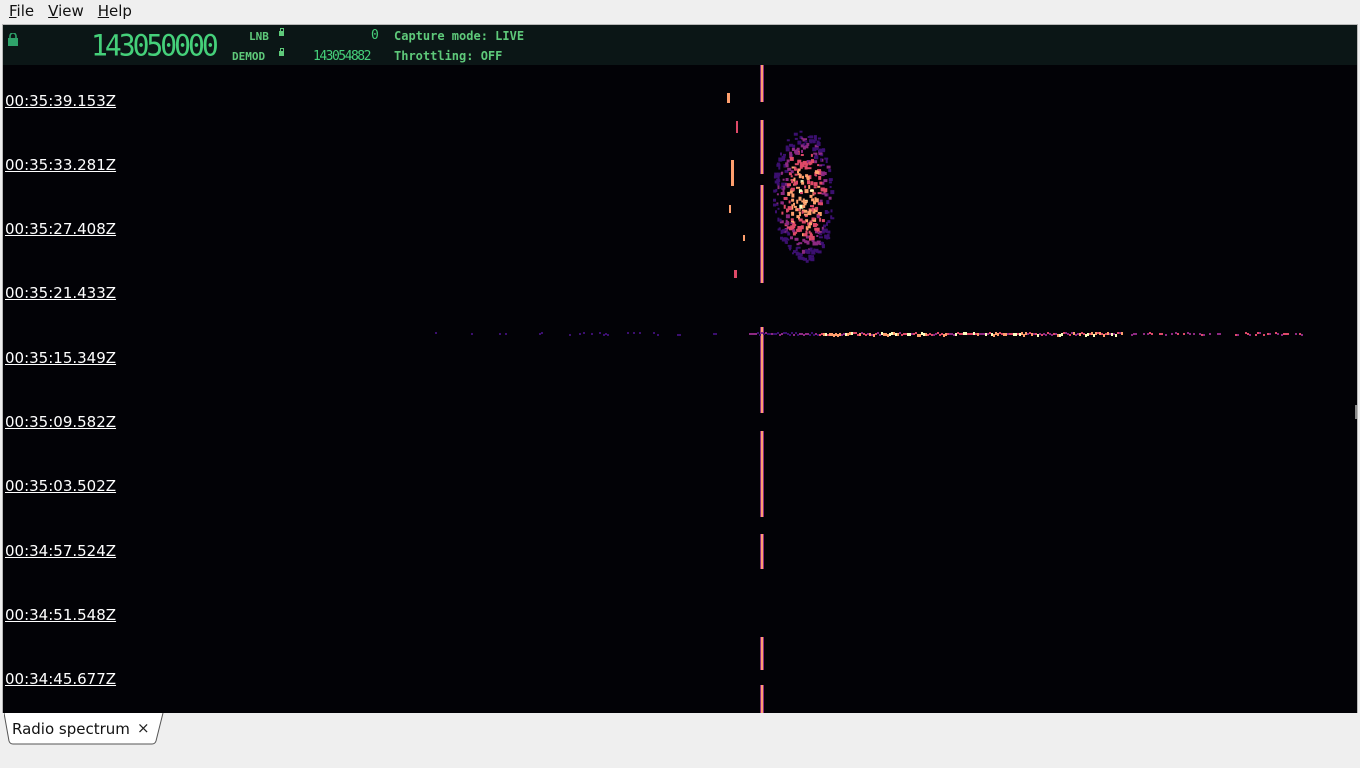  What do you see at coordinates (680, 740) in the screenshot?
I see `tab-bar: Radio spectrum ×` at bounding box center [680, 740].